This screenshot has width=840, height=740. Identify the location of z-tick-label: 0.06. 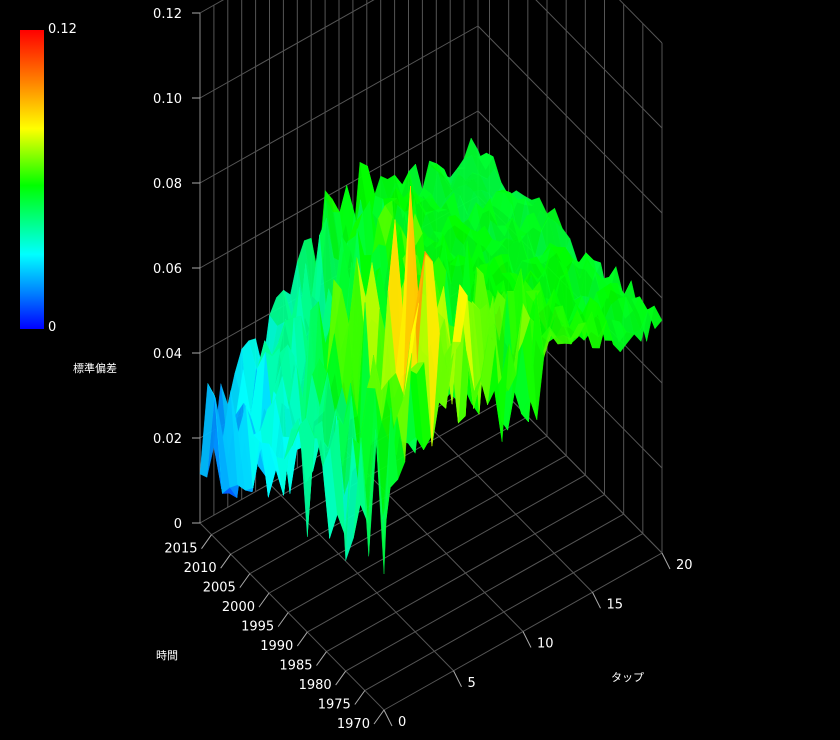
(167, 269).